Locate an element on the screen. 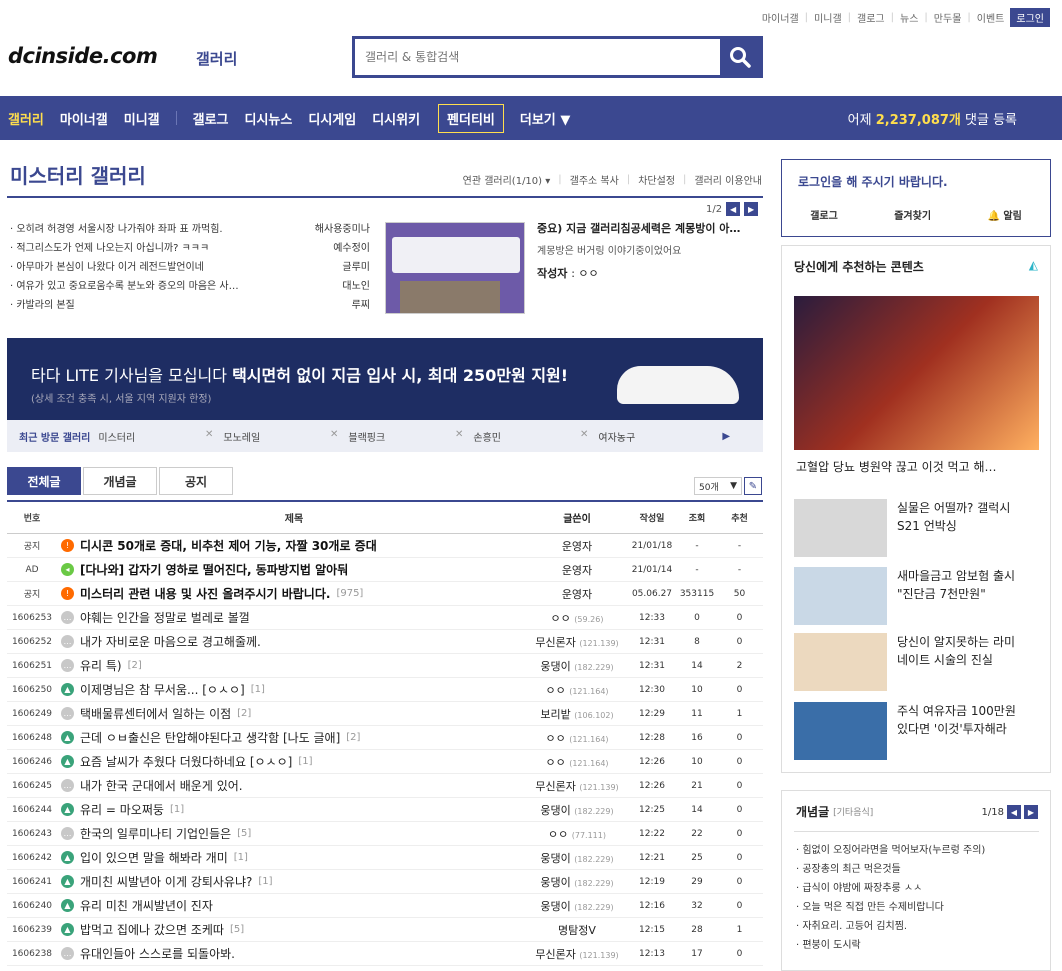 The width and height of the screenshot is (1062, 971). post-title: 요즘 날씨가 추웠다 더웠다하네요 [ㅇㅅㅇ] is located at coordinates (186, 761).